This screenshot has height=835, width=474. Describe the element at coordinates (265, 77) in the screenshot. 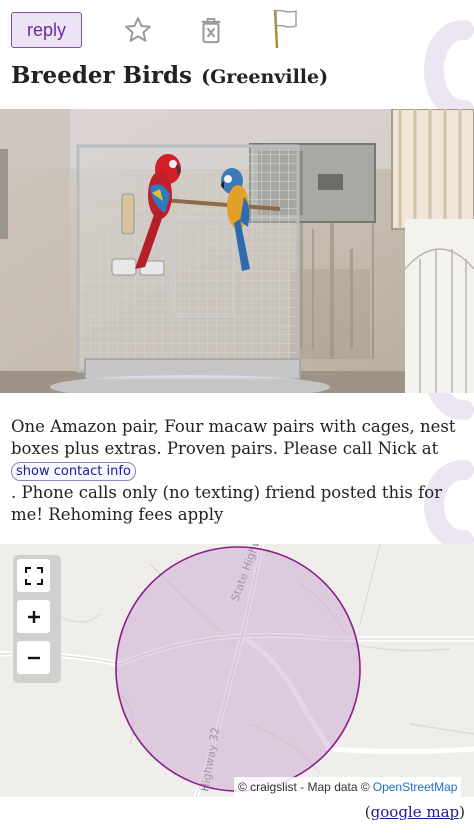

I see `title-location: (Greenville)` at that location.